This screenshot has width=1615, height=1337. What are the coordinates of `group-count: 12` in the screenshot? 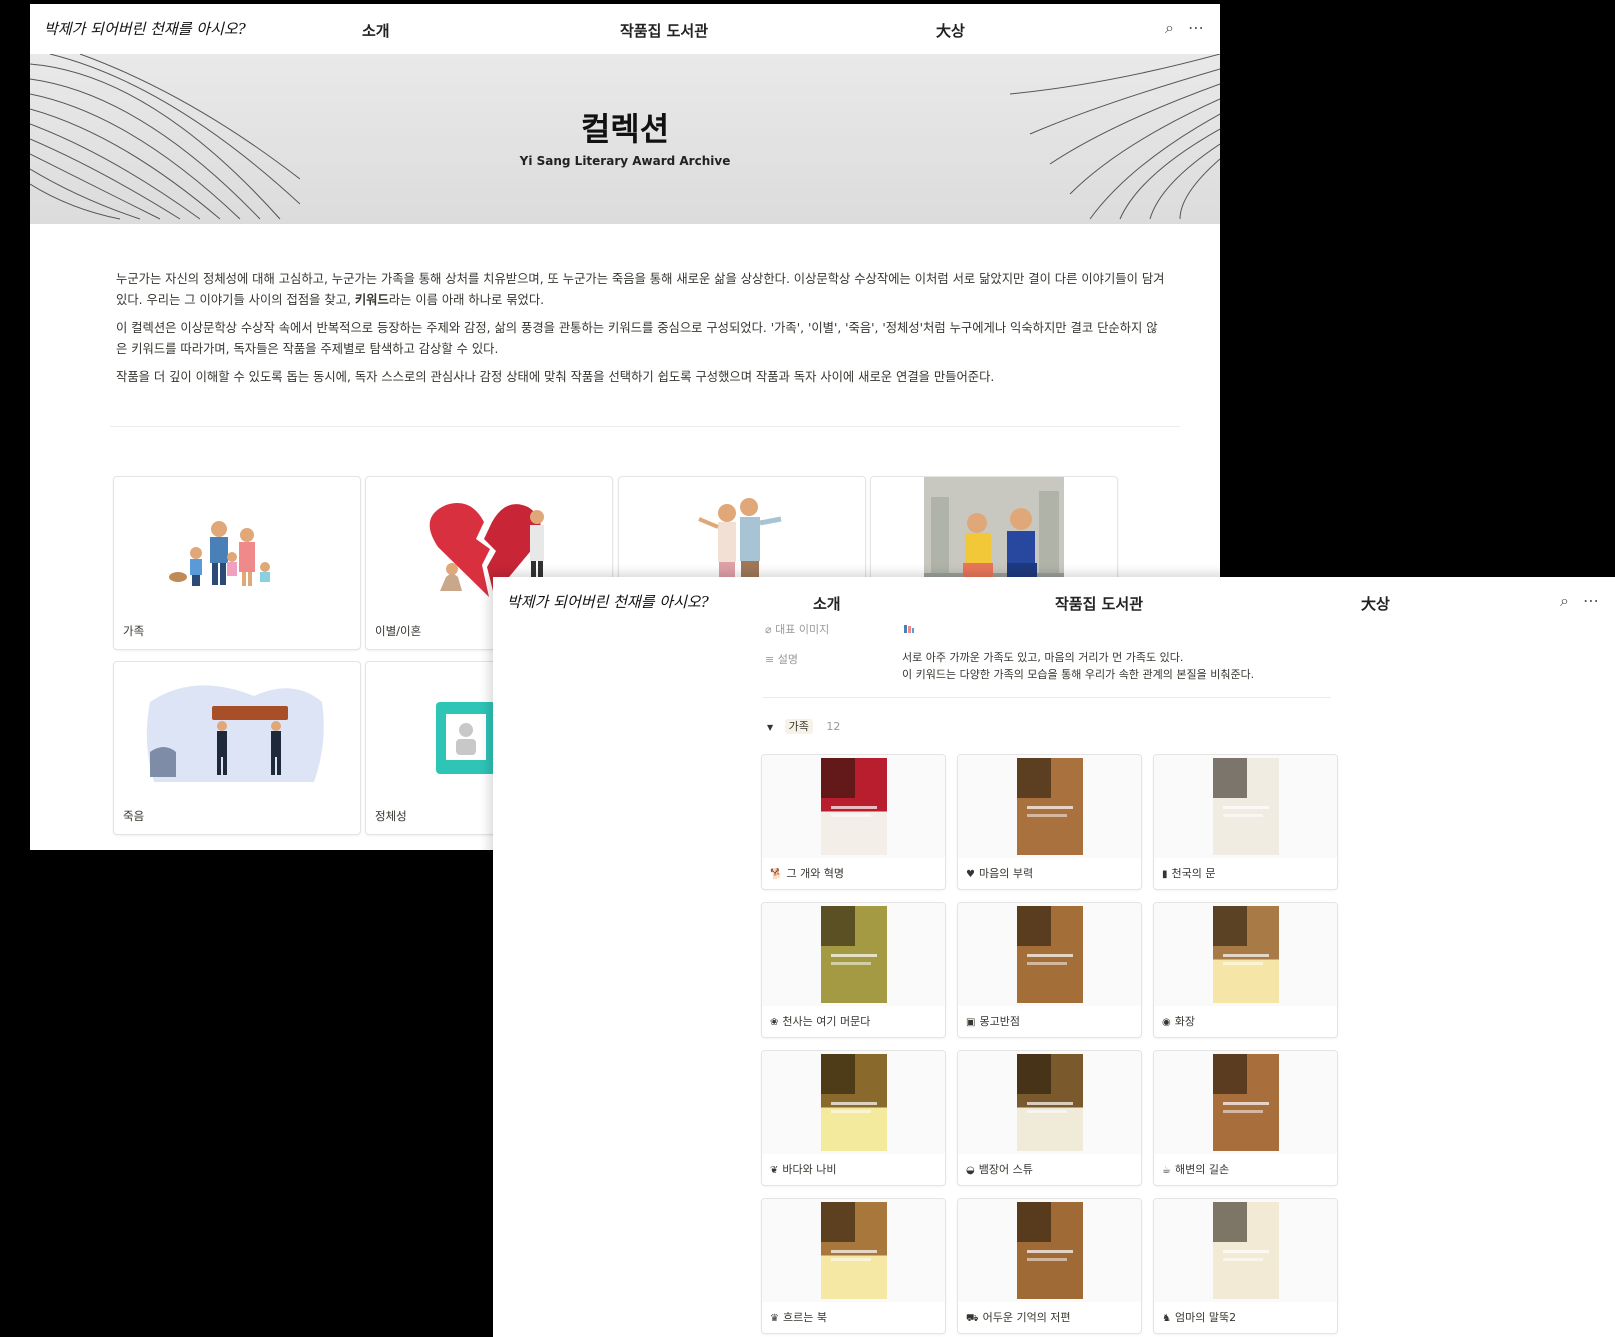 It's located at (833, 726).